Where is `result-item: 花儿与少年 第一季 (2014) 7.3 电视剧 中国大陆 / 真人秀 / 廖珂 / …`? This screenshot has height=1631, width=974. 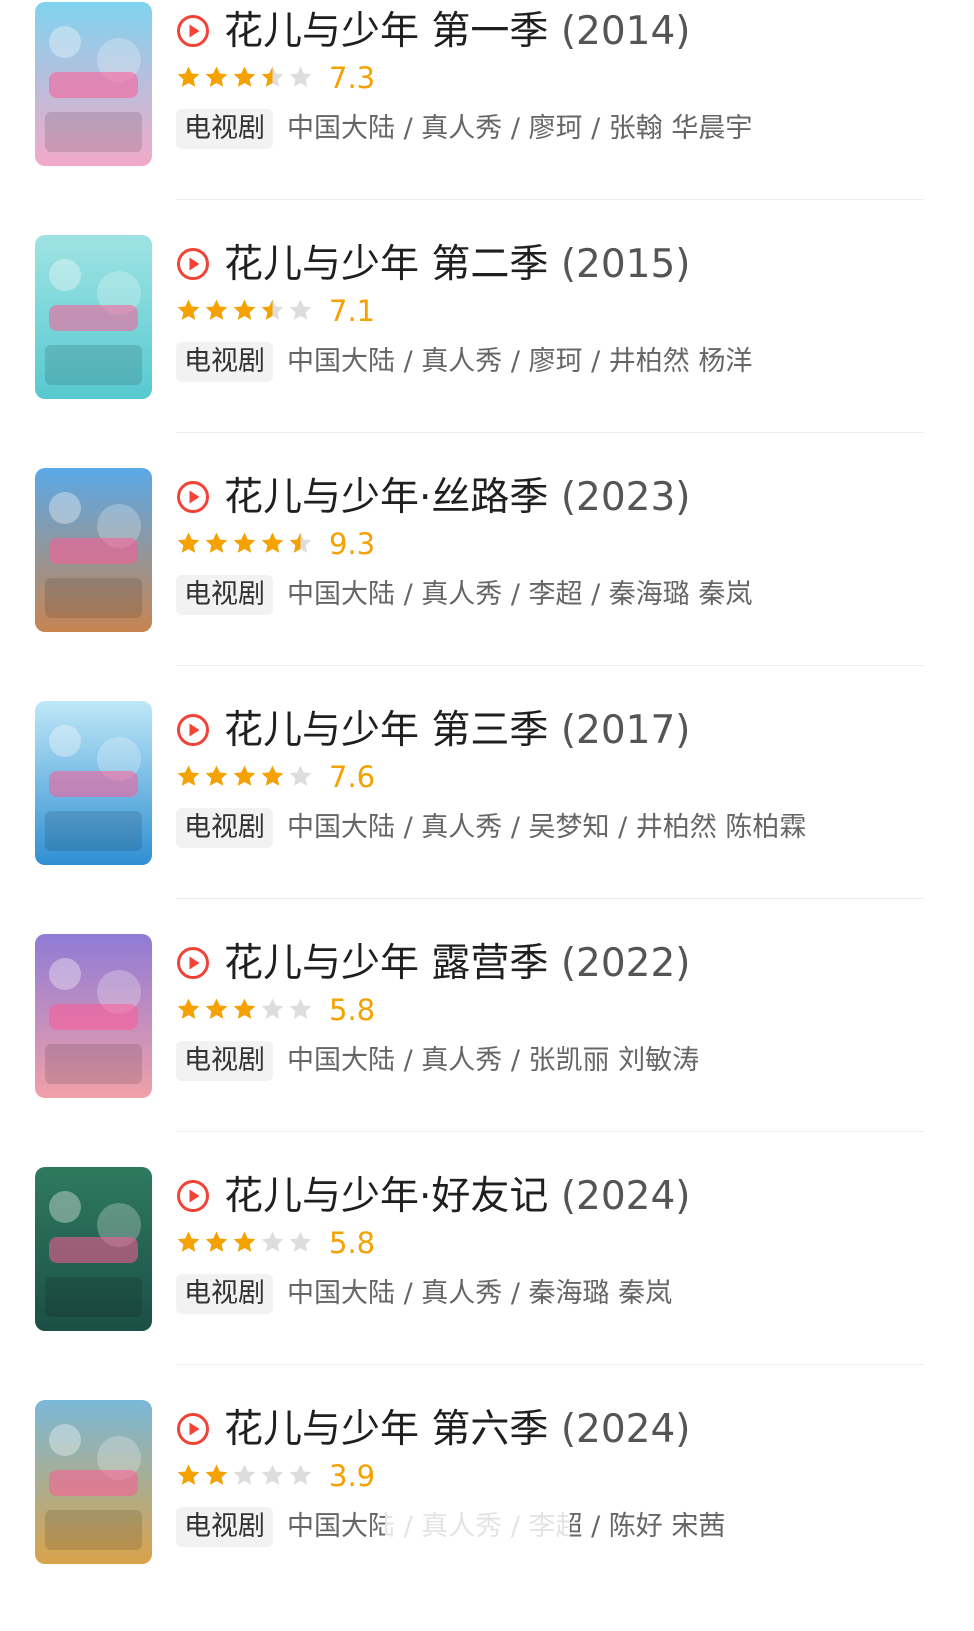 result-item: 花儿与少年 第一季 (2014) 7.3 电视剧 中国大陆 / 真人秀 / 廖珂 / … is located at coordinates (487, 116).